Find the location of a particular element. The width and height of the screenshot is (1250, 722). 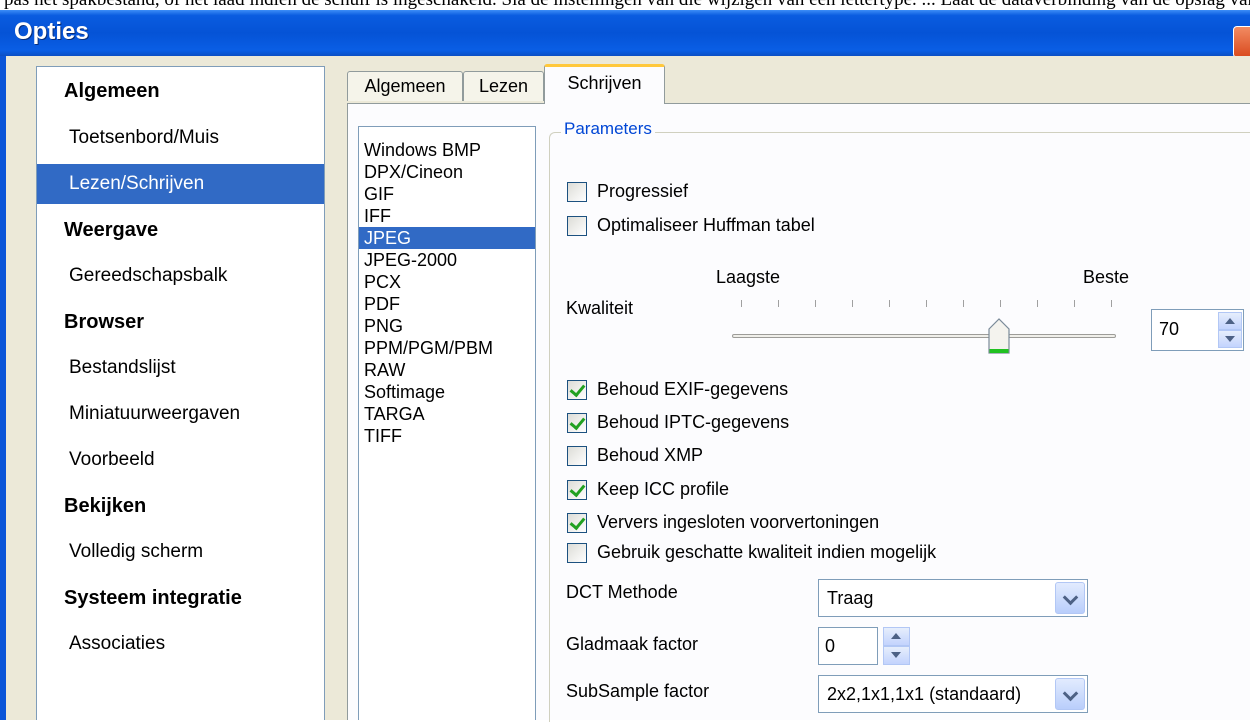

quality-slider-track is located at coordinates (924, 336).